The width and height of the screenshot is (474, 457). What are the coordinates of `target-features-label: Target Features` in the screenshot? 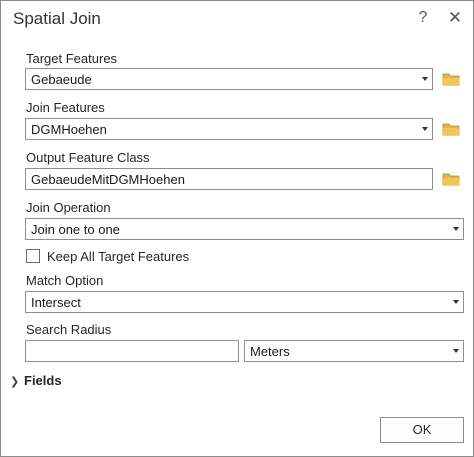 It's located at (72, 58).